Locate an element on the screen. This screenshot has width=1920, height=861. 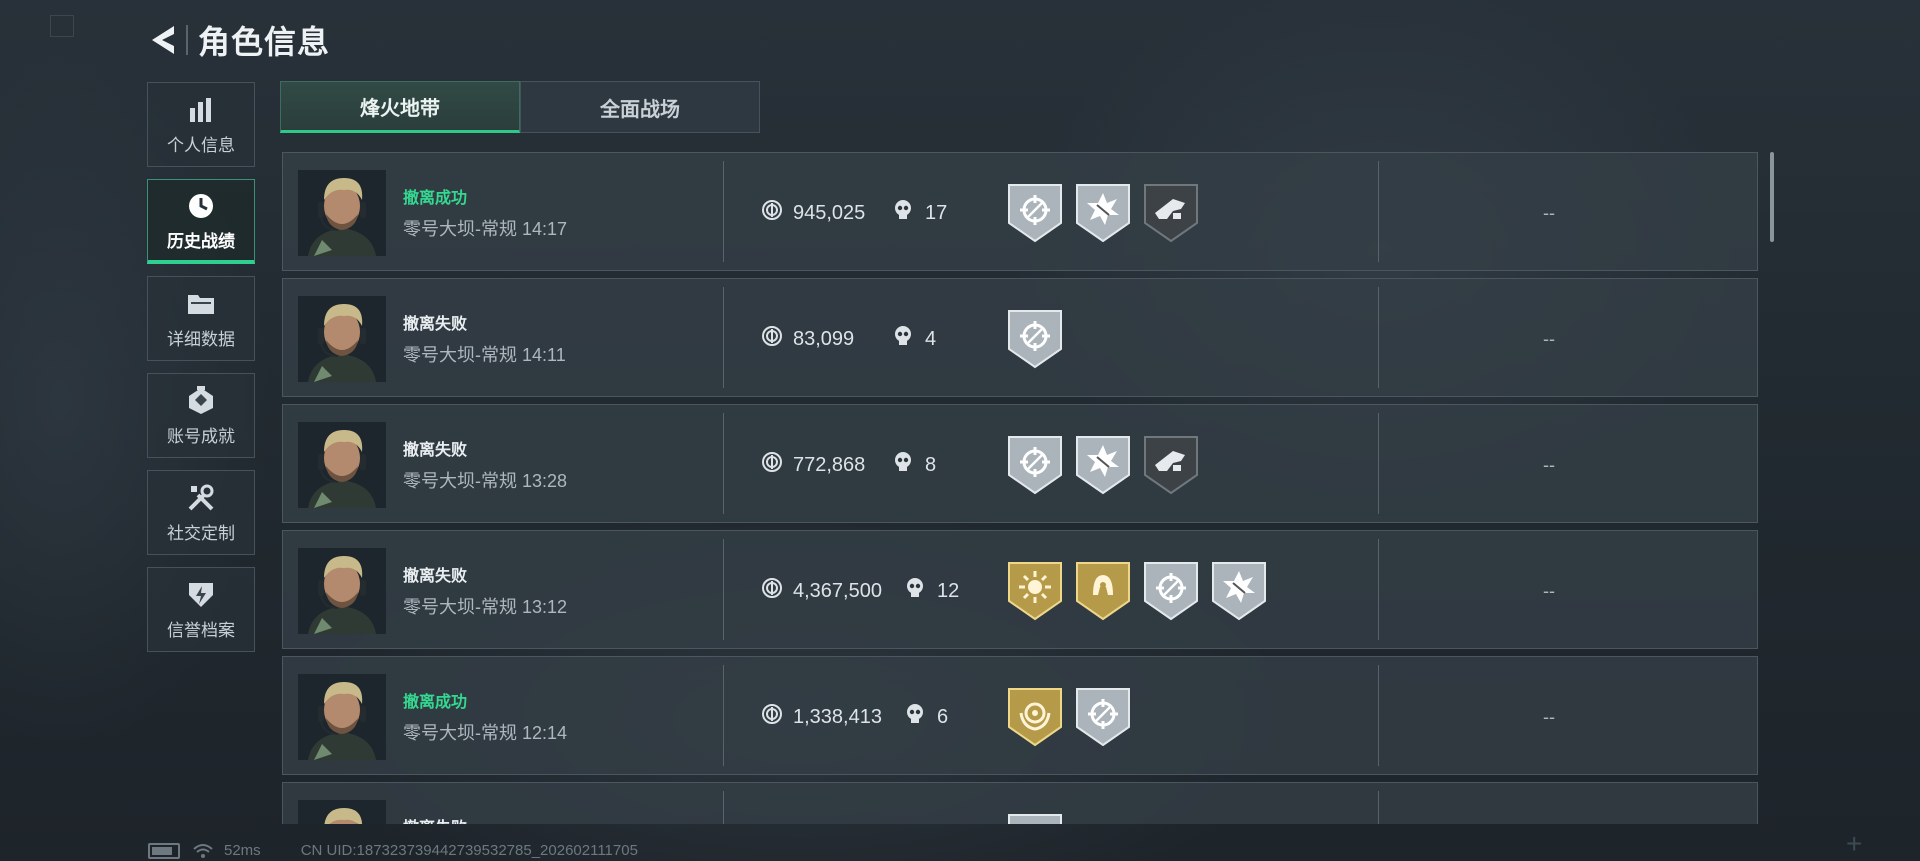
kills-amount: 4 is located at coordinates (931, 338).